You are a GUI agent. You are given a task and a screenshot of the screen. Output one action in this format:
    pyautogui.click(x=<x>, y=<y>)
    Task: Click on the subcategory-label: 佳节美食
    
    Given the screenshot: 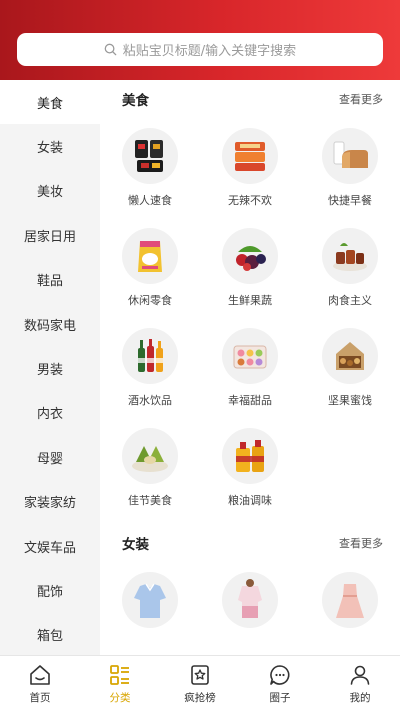 What is the action you would take?
    pyautogui.click(x=150, y=500)
    